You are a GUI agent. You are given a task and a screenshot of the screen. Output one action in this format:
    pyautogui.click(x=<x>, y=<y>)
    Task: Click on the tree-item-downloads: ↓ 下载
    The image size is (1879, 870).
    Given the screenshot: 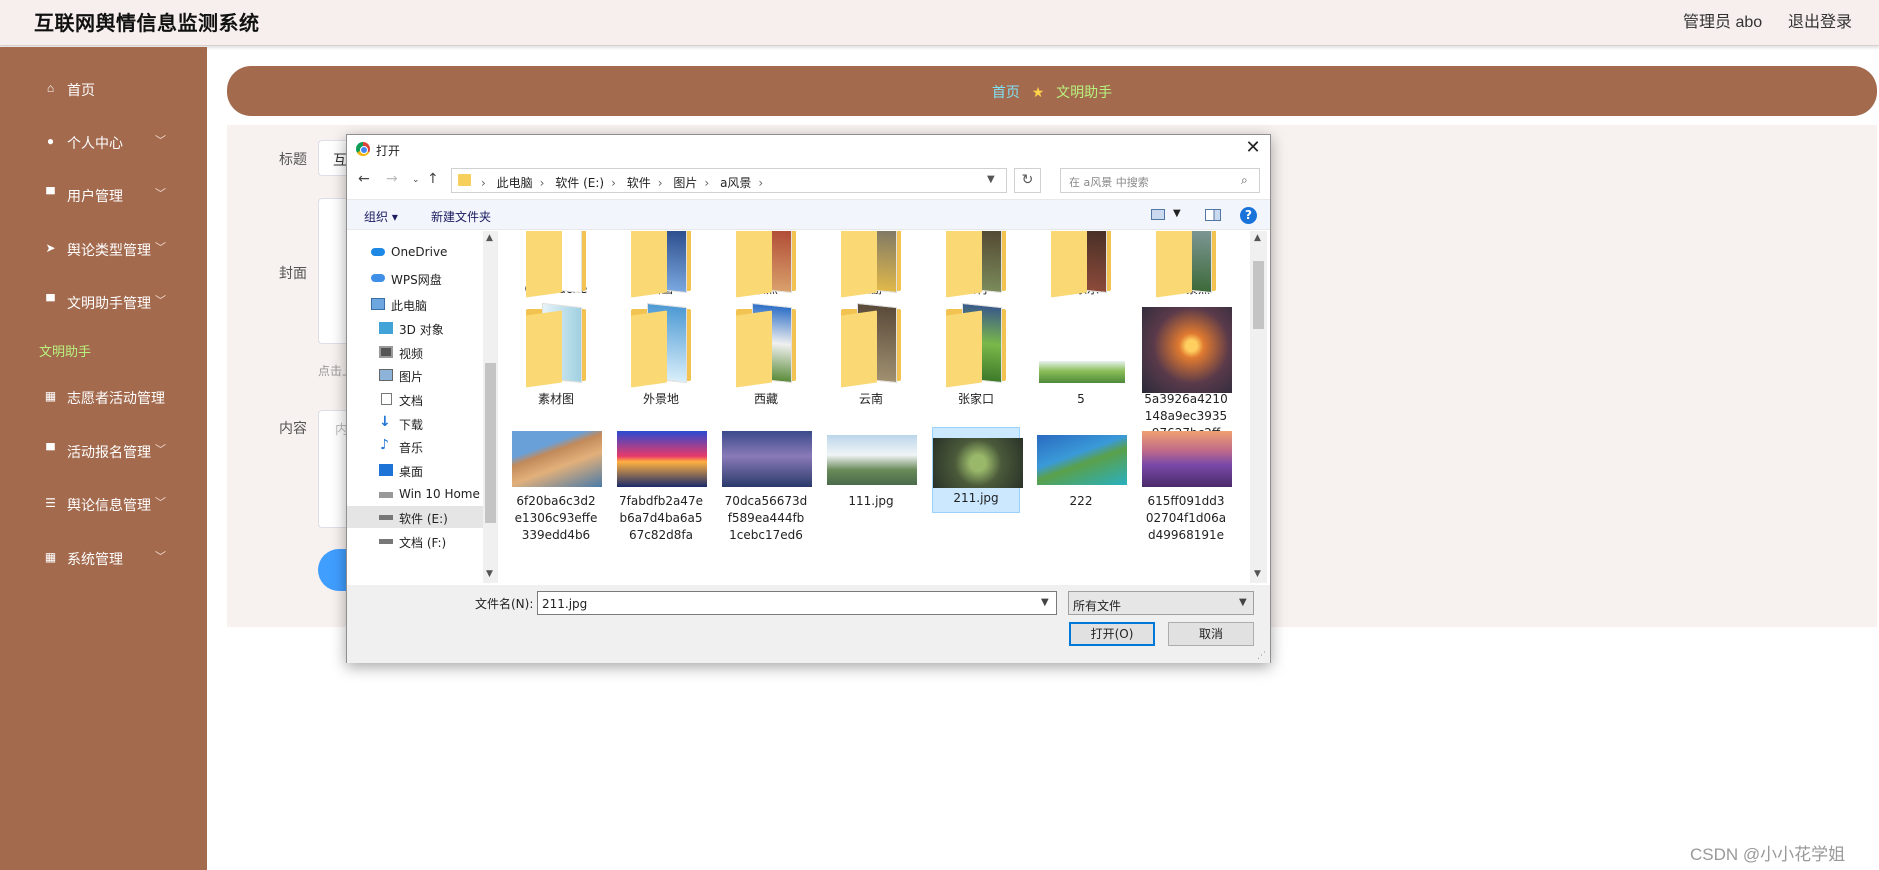 What is the action you would take?
    pyautogui.click(x=415, y=423)
    